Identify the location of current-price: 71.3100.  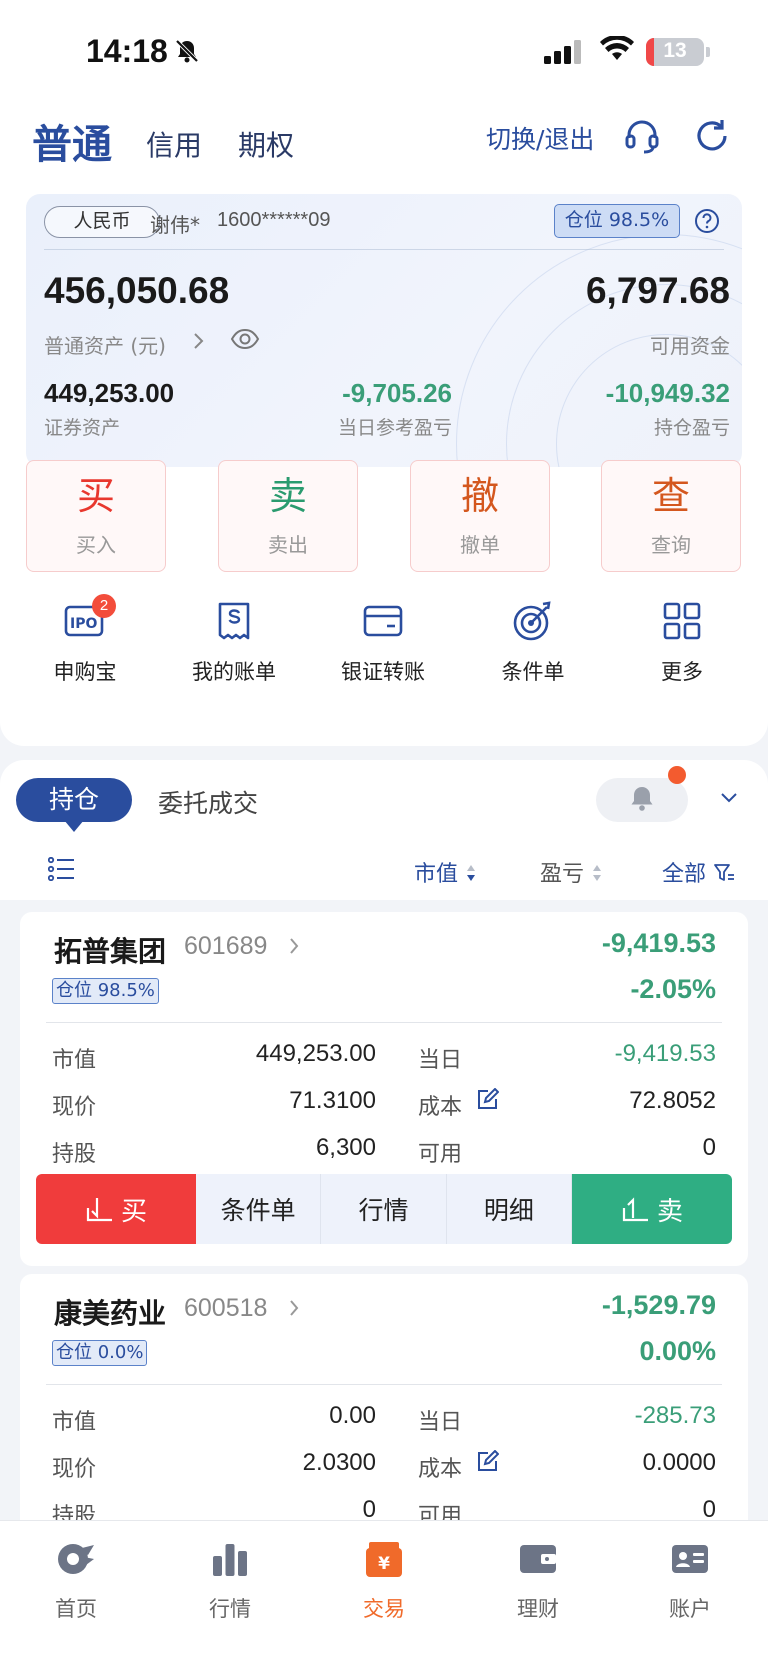
(332, 1100).